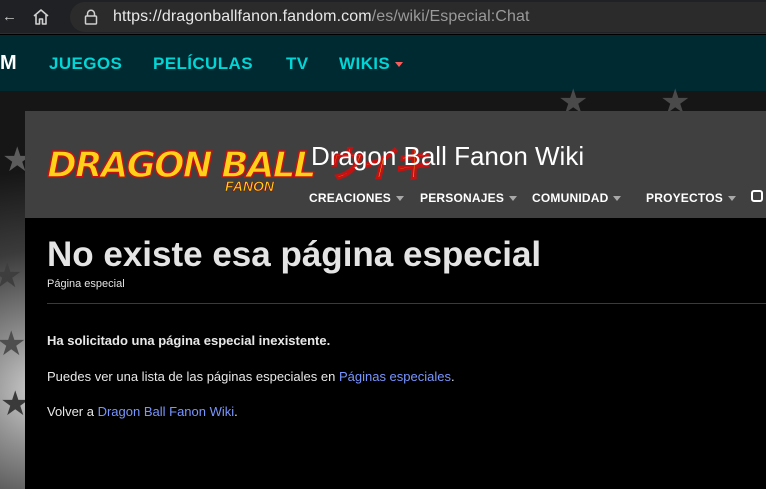  I want to click on special-pages-suffix: ., so click(453, 376).